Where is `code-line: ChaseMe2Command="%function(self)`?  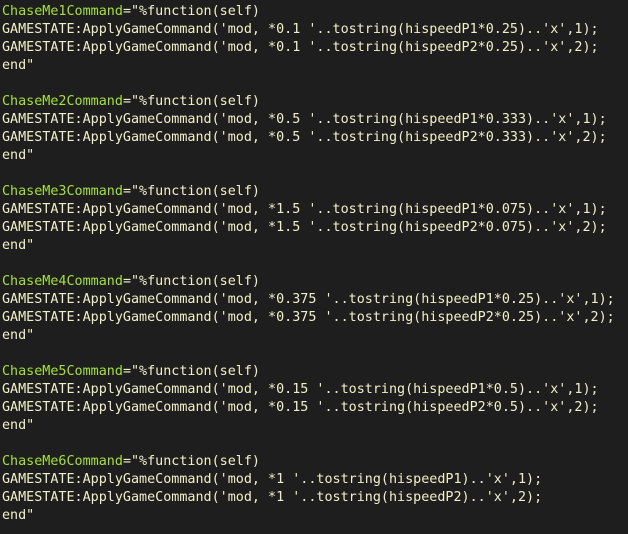
code-line: ChaseMe2Command="%function(self) is located at coordinates (315, 102).